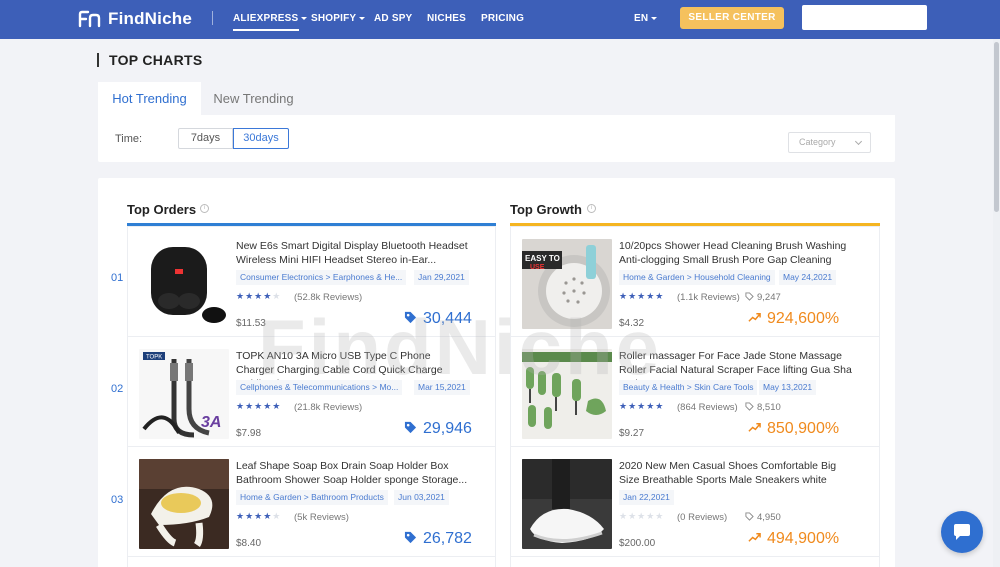  I want to click on review-count: (0 Reviews), so click(702, 517).